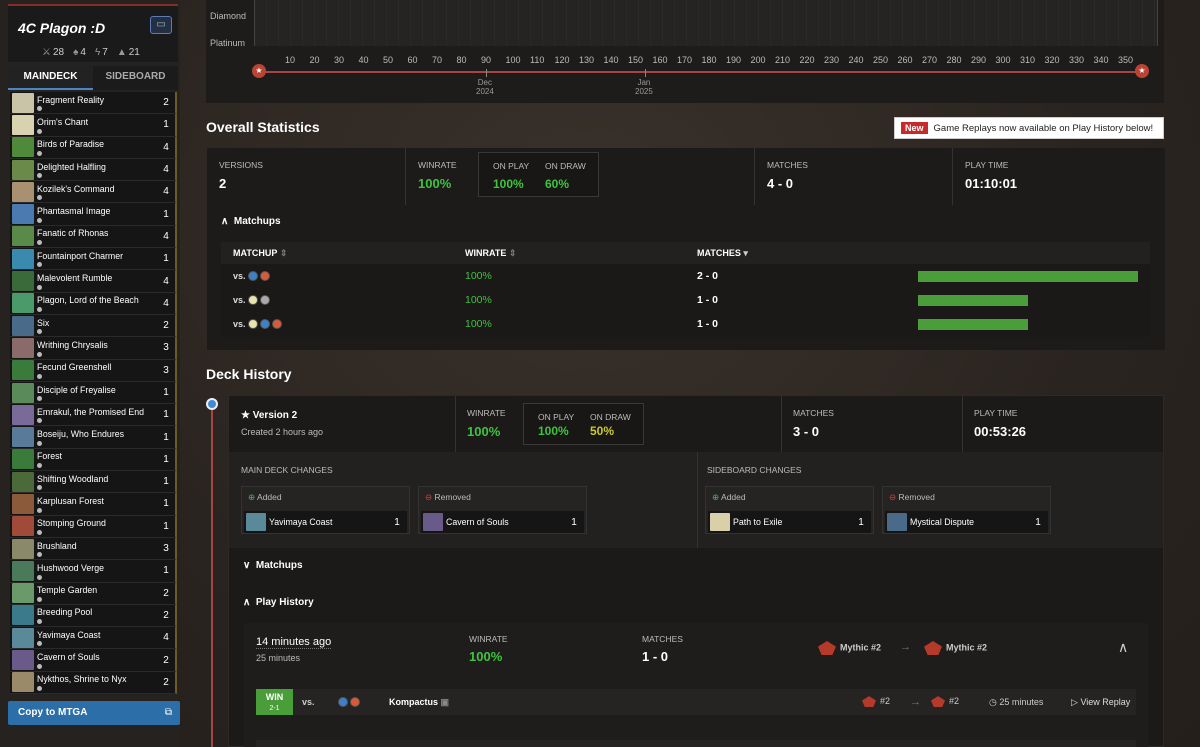  I want to click on changed-card: Mystical Dispute 1, so click(966, 522).